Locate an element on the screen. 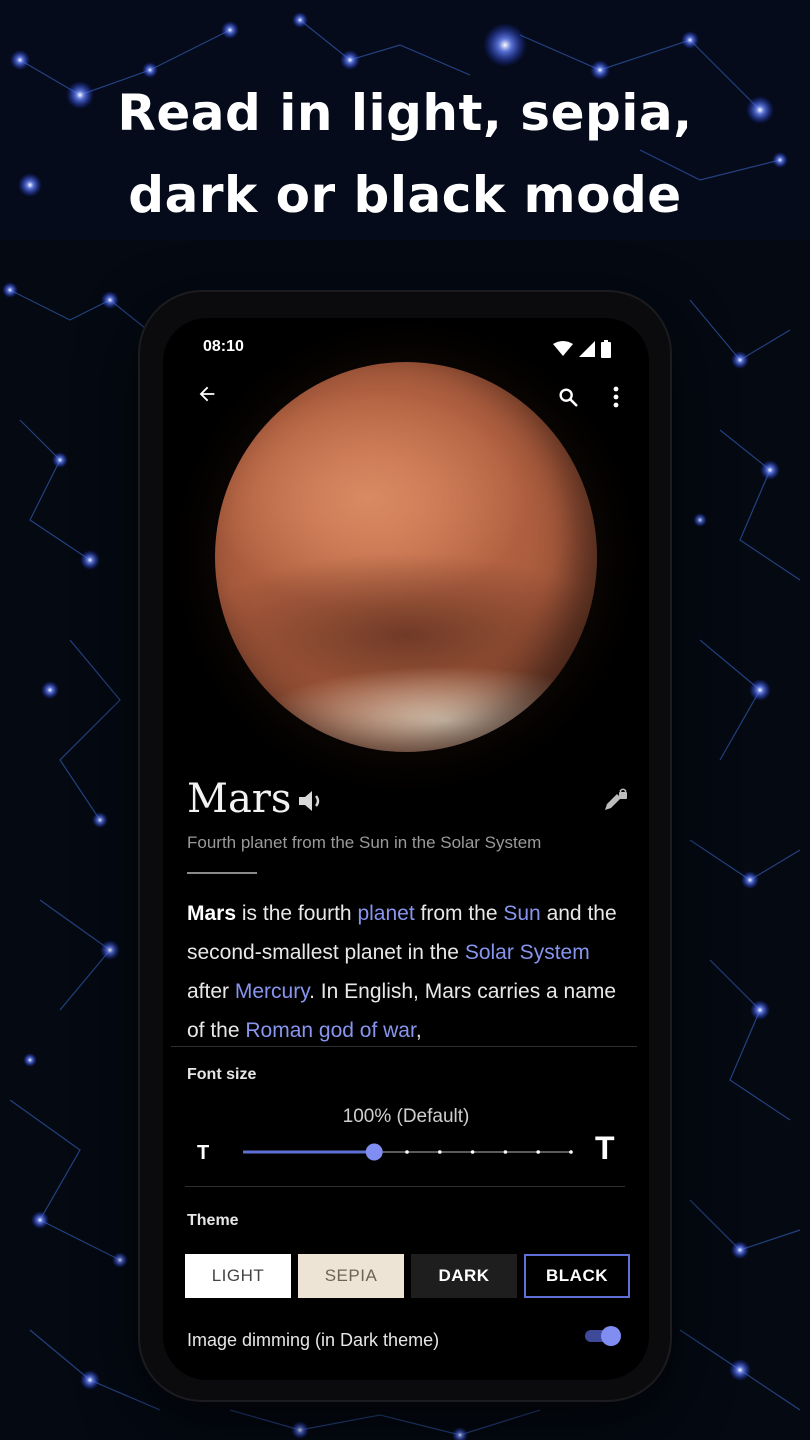 The image size is (810, 1440). image-dimming-toggle is located at coordinates (603, 1336).